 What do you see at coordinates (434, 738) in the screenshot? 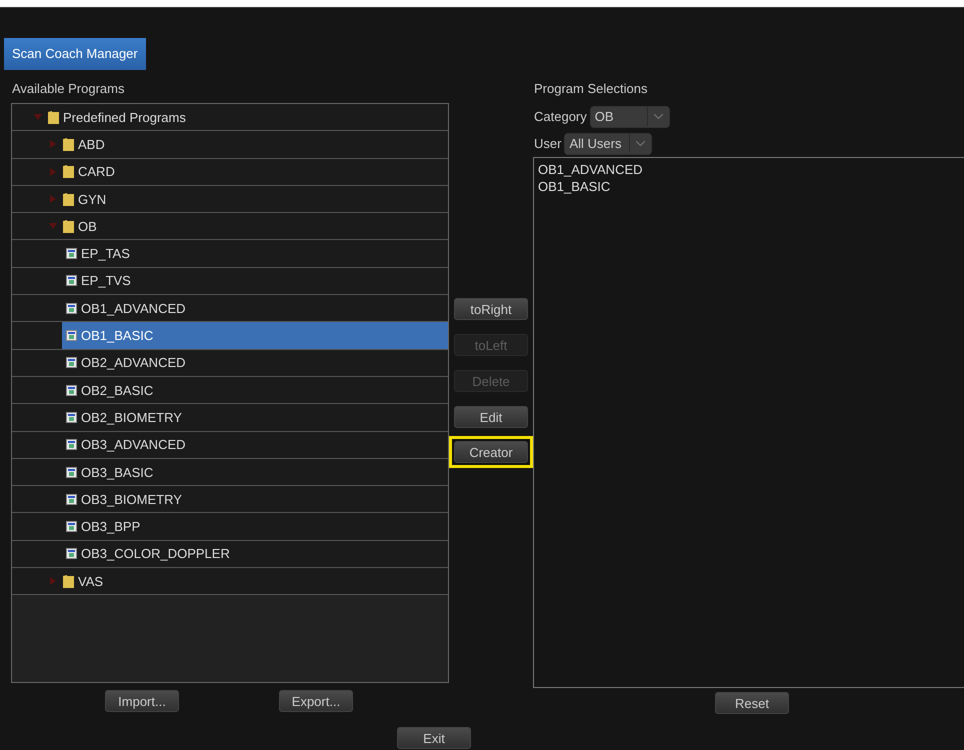
I see `exit-button: Exit` at bounding box center [434, 738].